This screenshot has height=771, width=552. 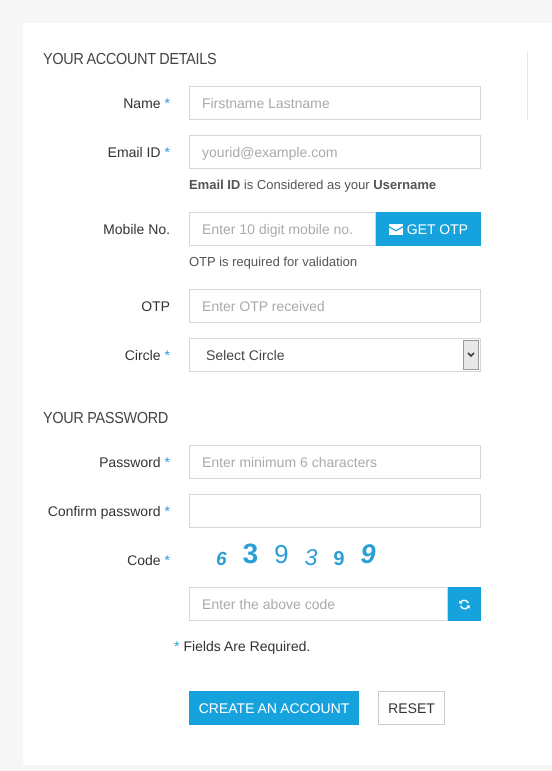 What do you see at coordinates (411, 708) in the screenshot?
I see `reset-button: RESET` at bounding box center [411, 708].